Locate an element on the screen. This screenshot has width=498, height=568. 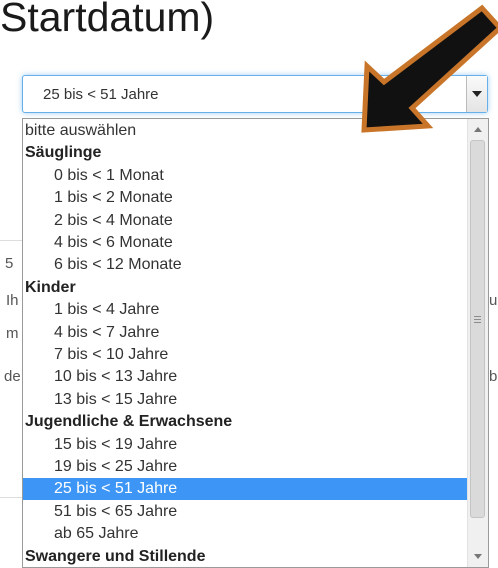
scrollbar-thumb is located at coordinates (477, 329).